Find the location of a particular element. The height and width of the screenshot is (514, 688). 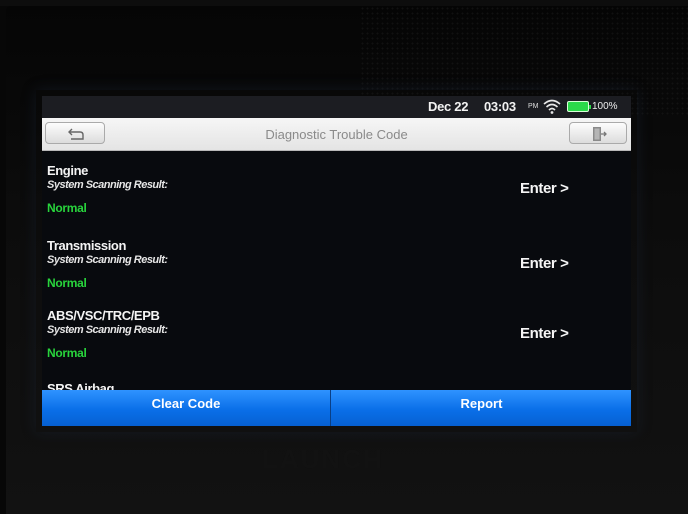

clear-code-button: Clear Code is located at coordinates (186, 408).